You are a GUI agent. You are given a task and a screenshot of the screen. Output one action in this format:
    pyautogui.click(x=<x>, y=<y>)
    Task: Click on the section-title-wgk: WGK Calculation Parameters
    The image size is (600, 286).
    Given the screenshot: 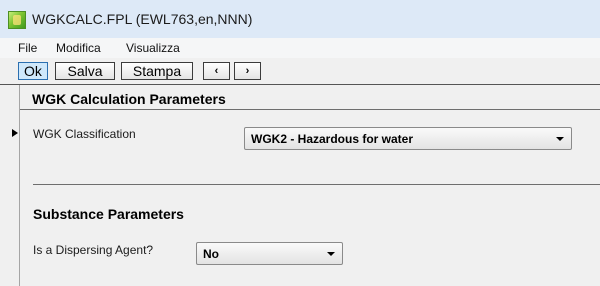 What is the action you would take?
    pyautogui.click(x=129, y=99)
    